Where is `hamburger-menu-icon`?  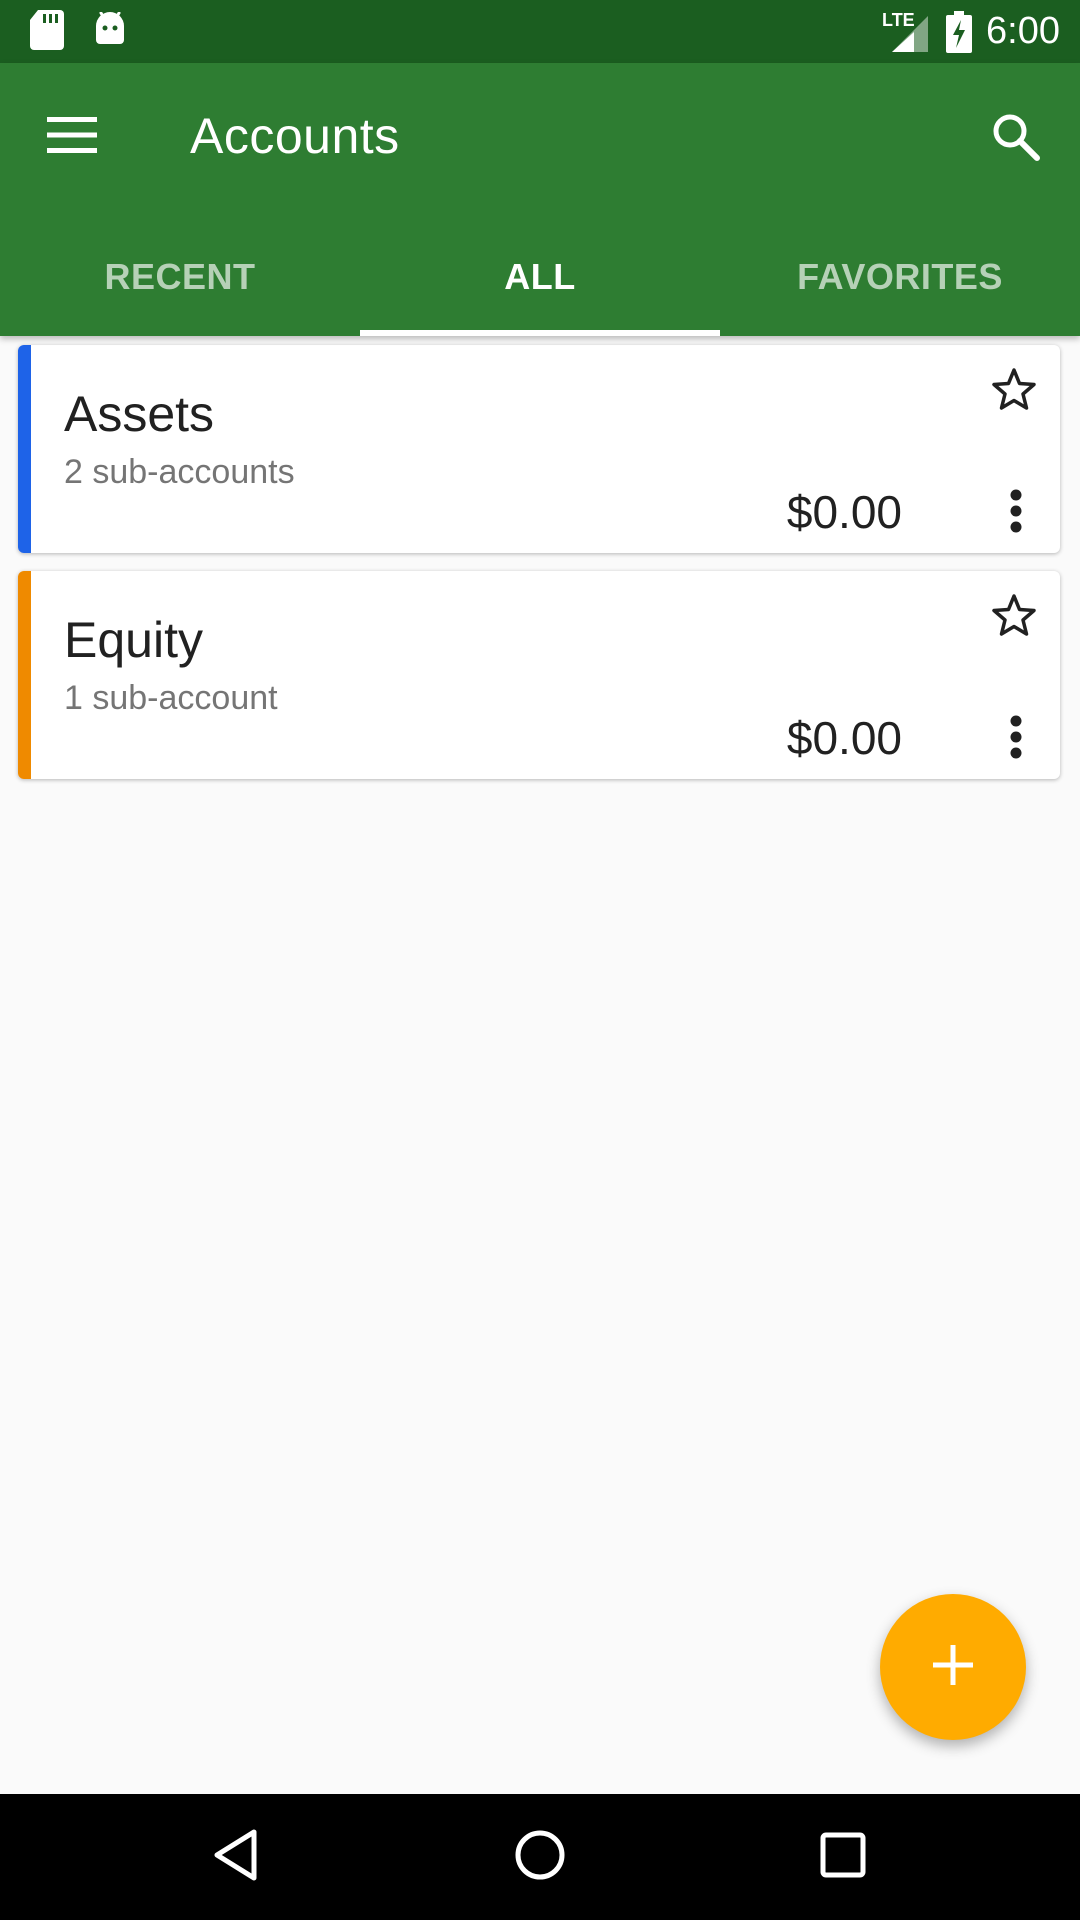
hamburger-menu-icon is located at coordinates (72, 137).